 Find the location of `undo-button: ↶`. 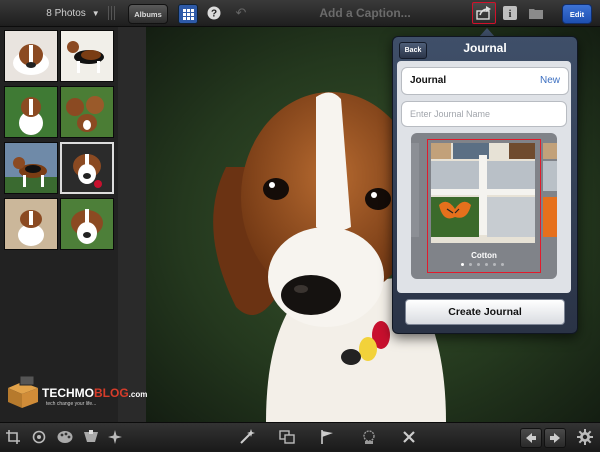

undo-button: ↶ is located at coordinates (241, 13).